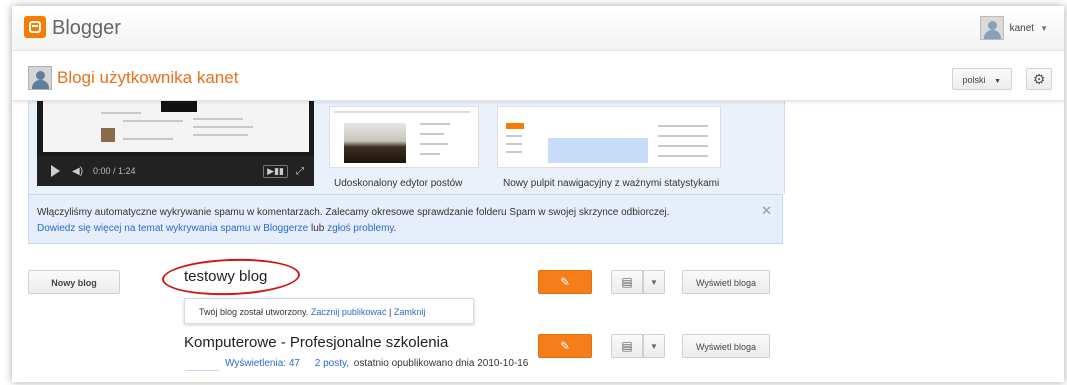  I want to click on video-controls: ◀) 0:00 / 1:24 ▶▮▮ ⤢, so click(175, 171).